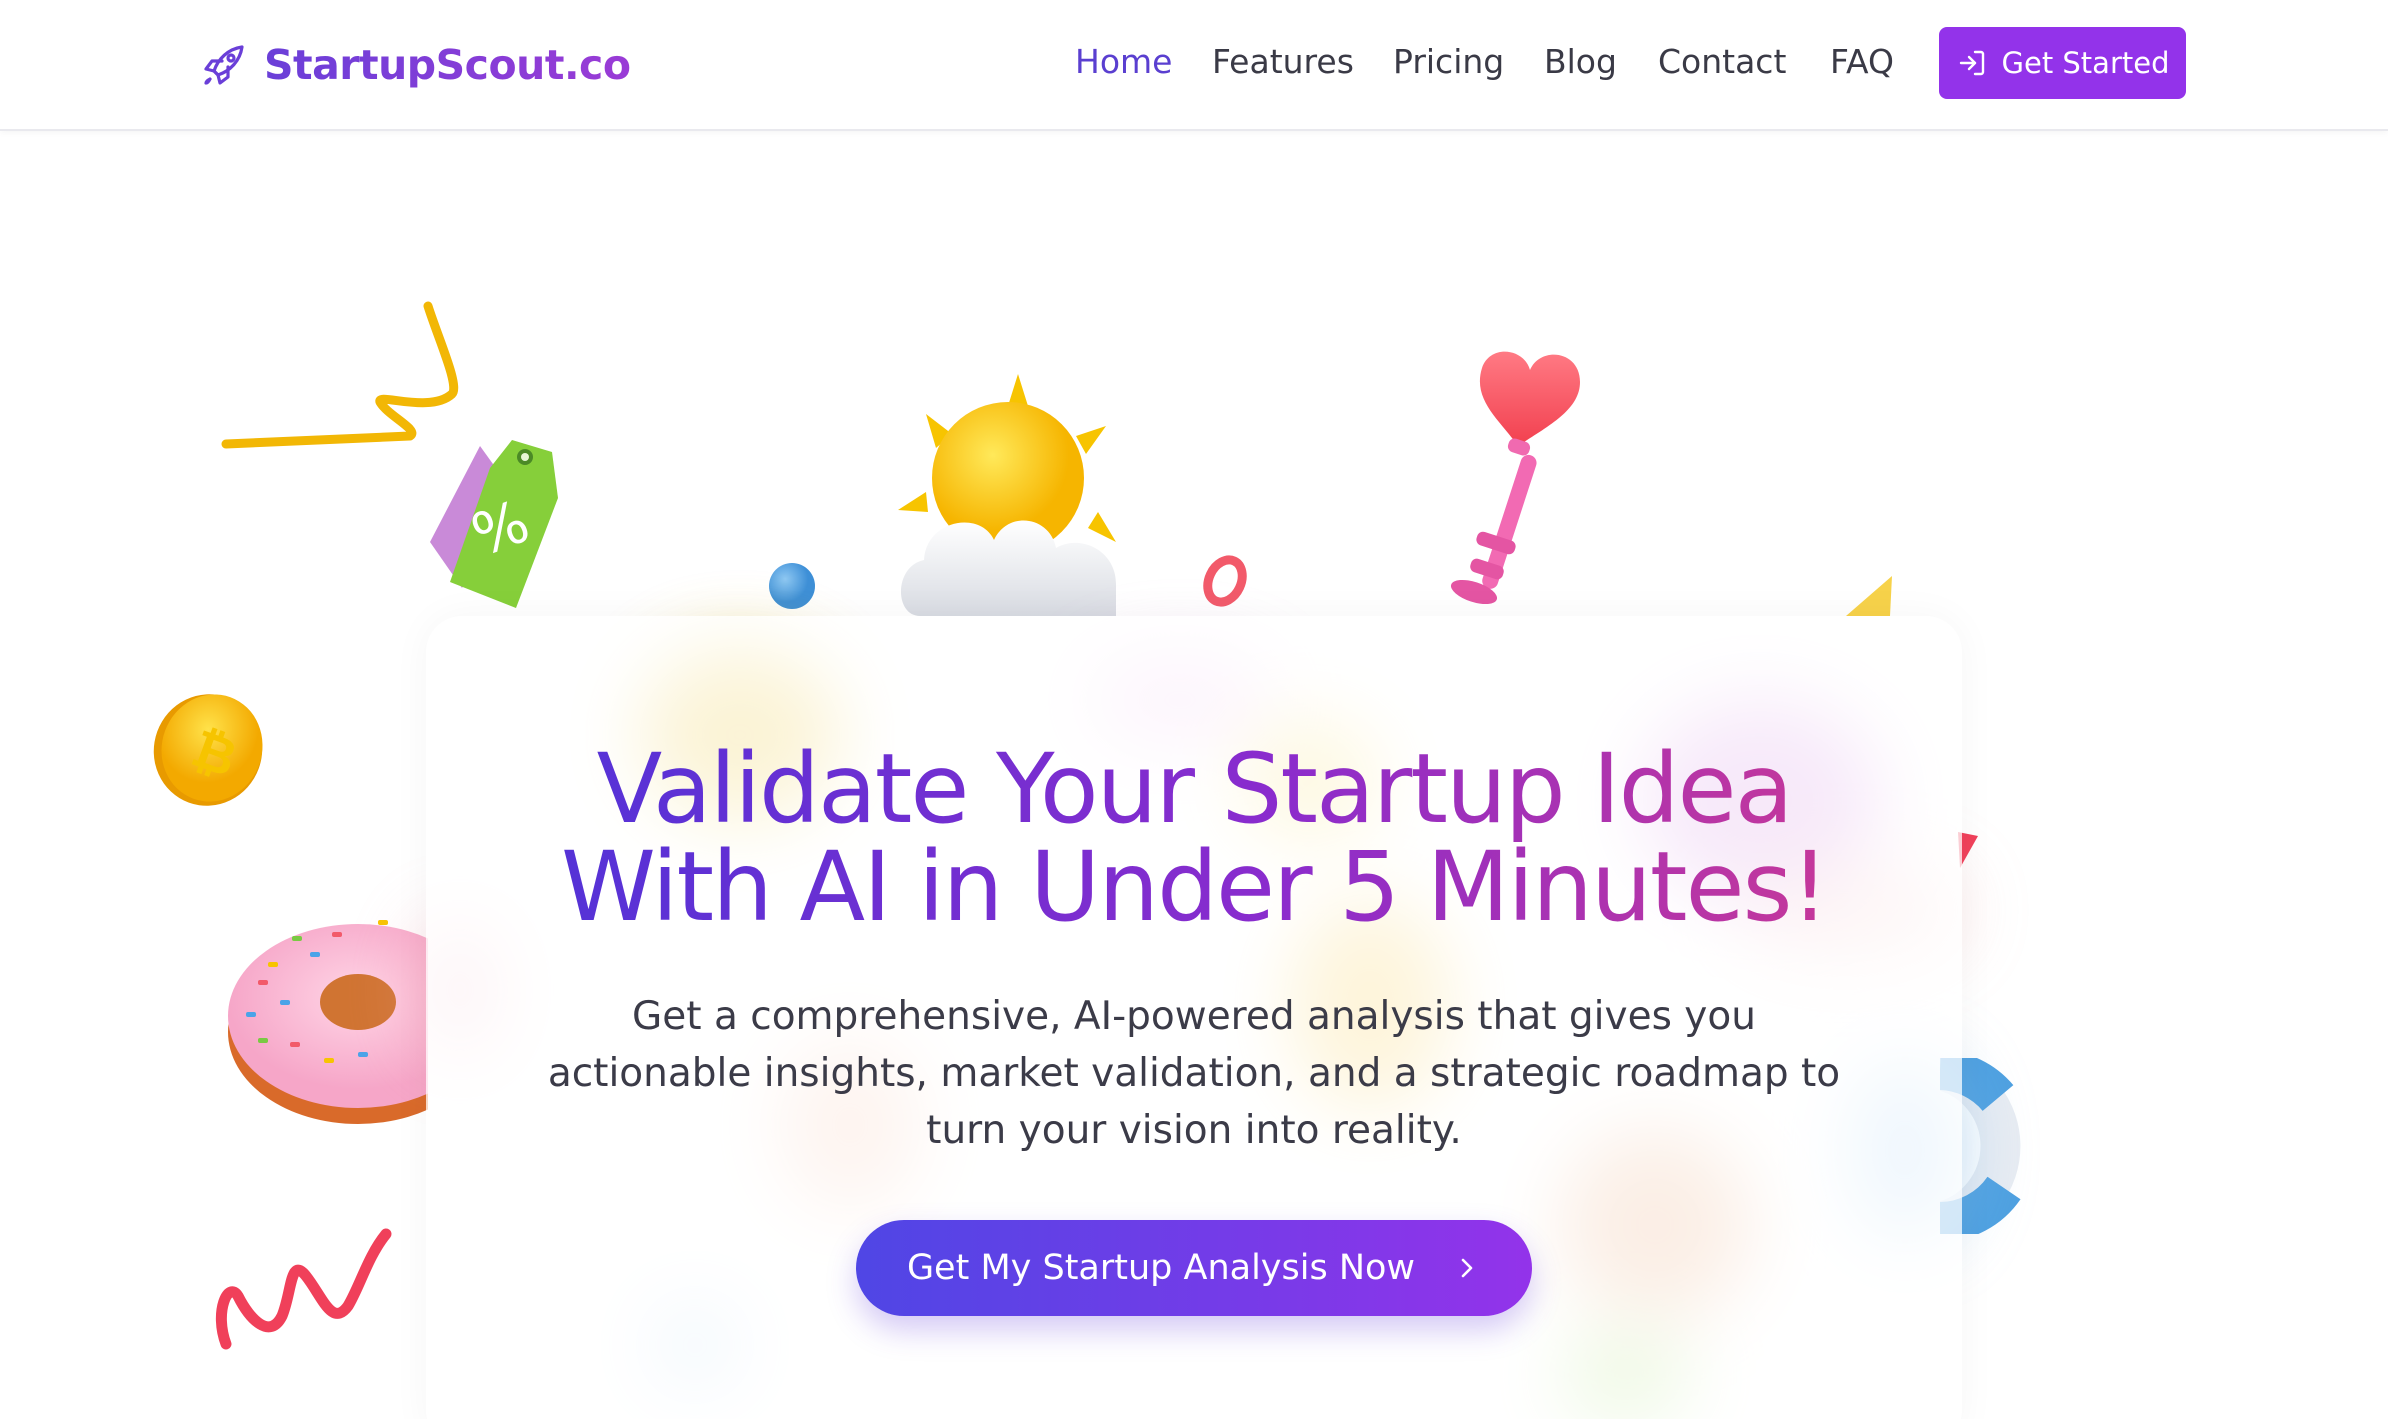  I want to click on coin-icon: ₿, so click(208, 750).